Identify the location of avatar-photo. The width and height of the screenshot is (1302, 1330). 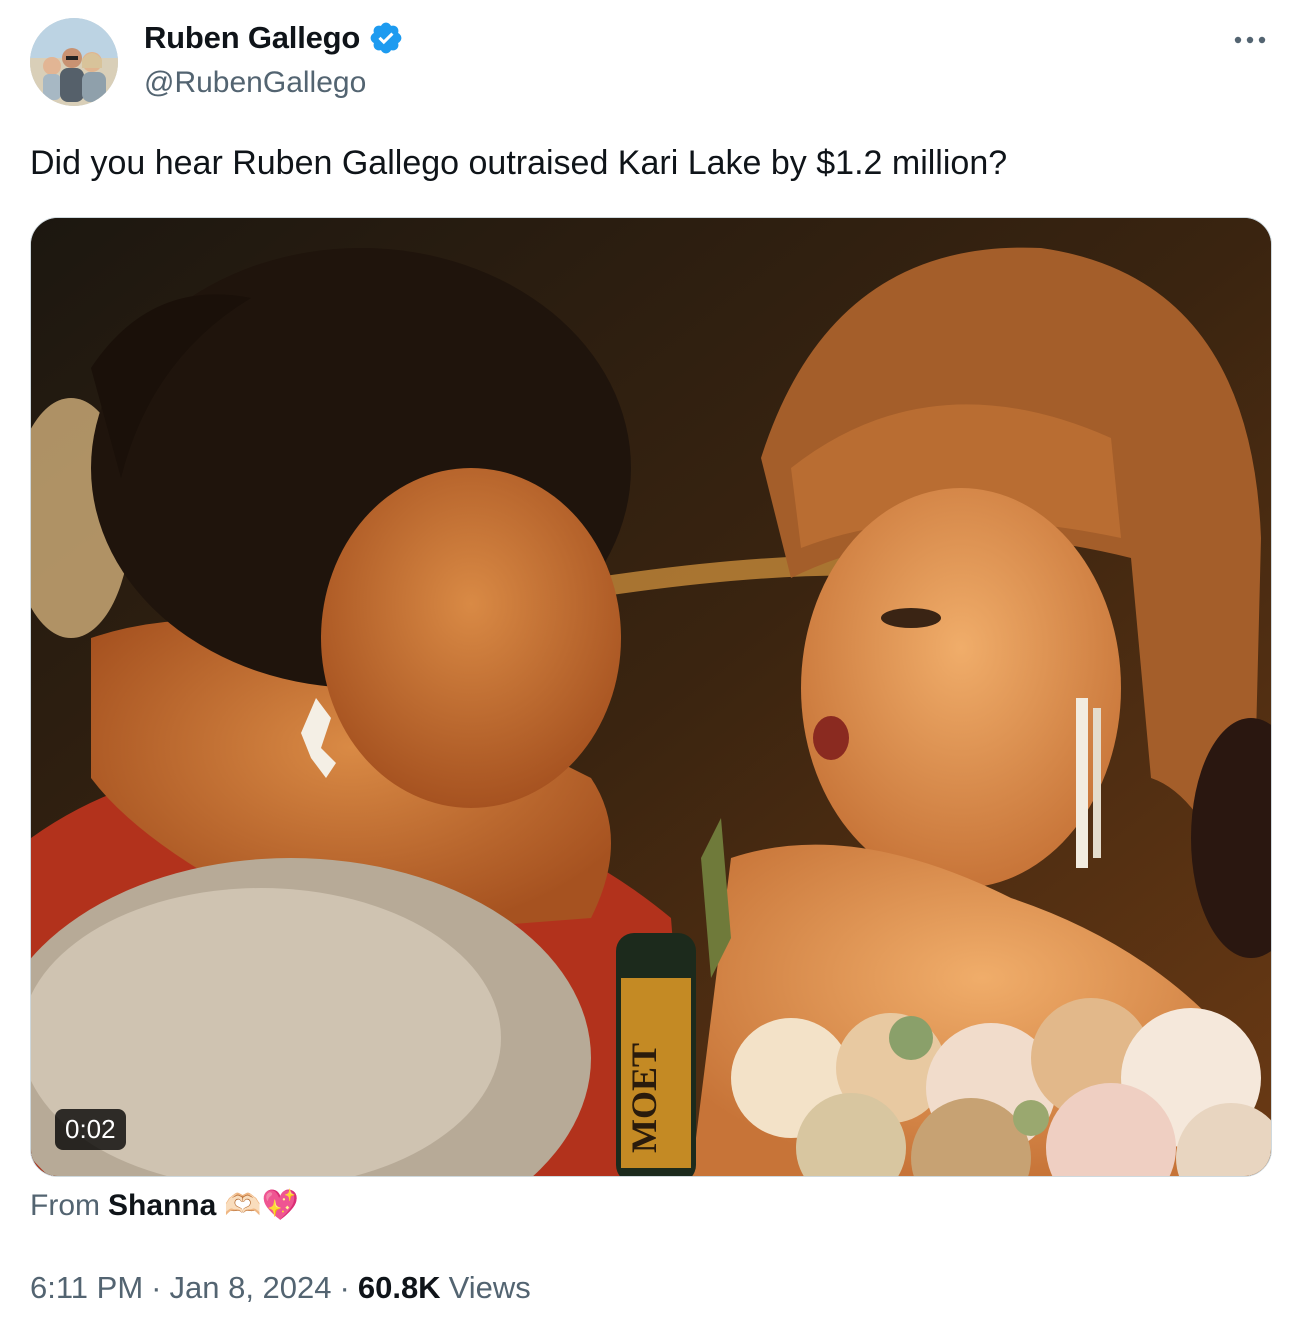
(74, 62).